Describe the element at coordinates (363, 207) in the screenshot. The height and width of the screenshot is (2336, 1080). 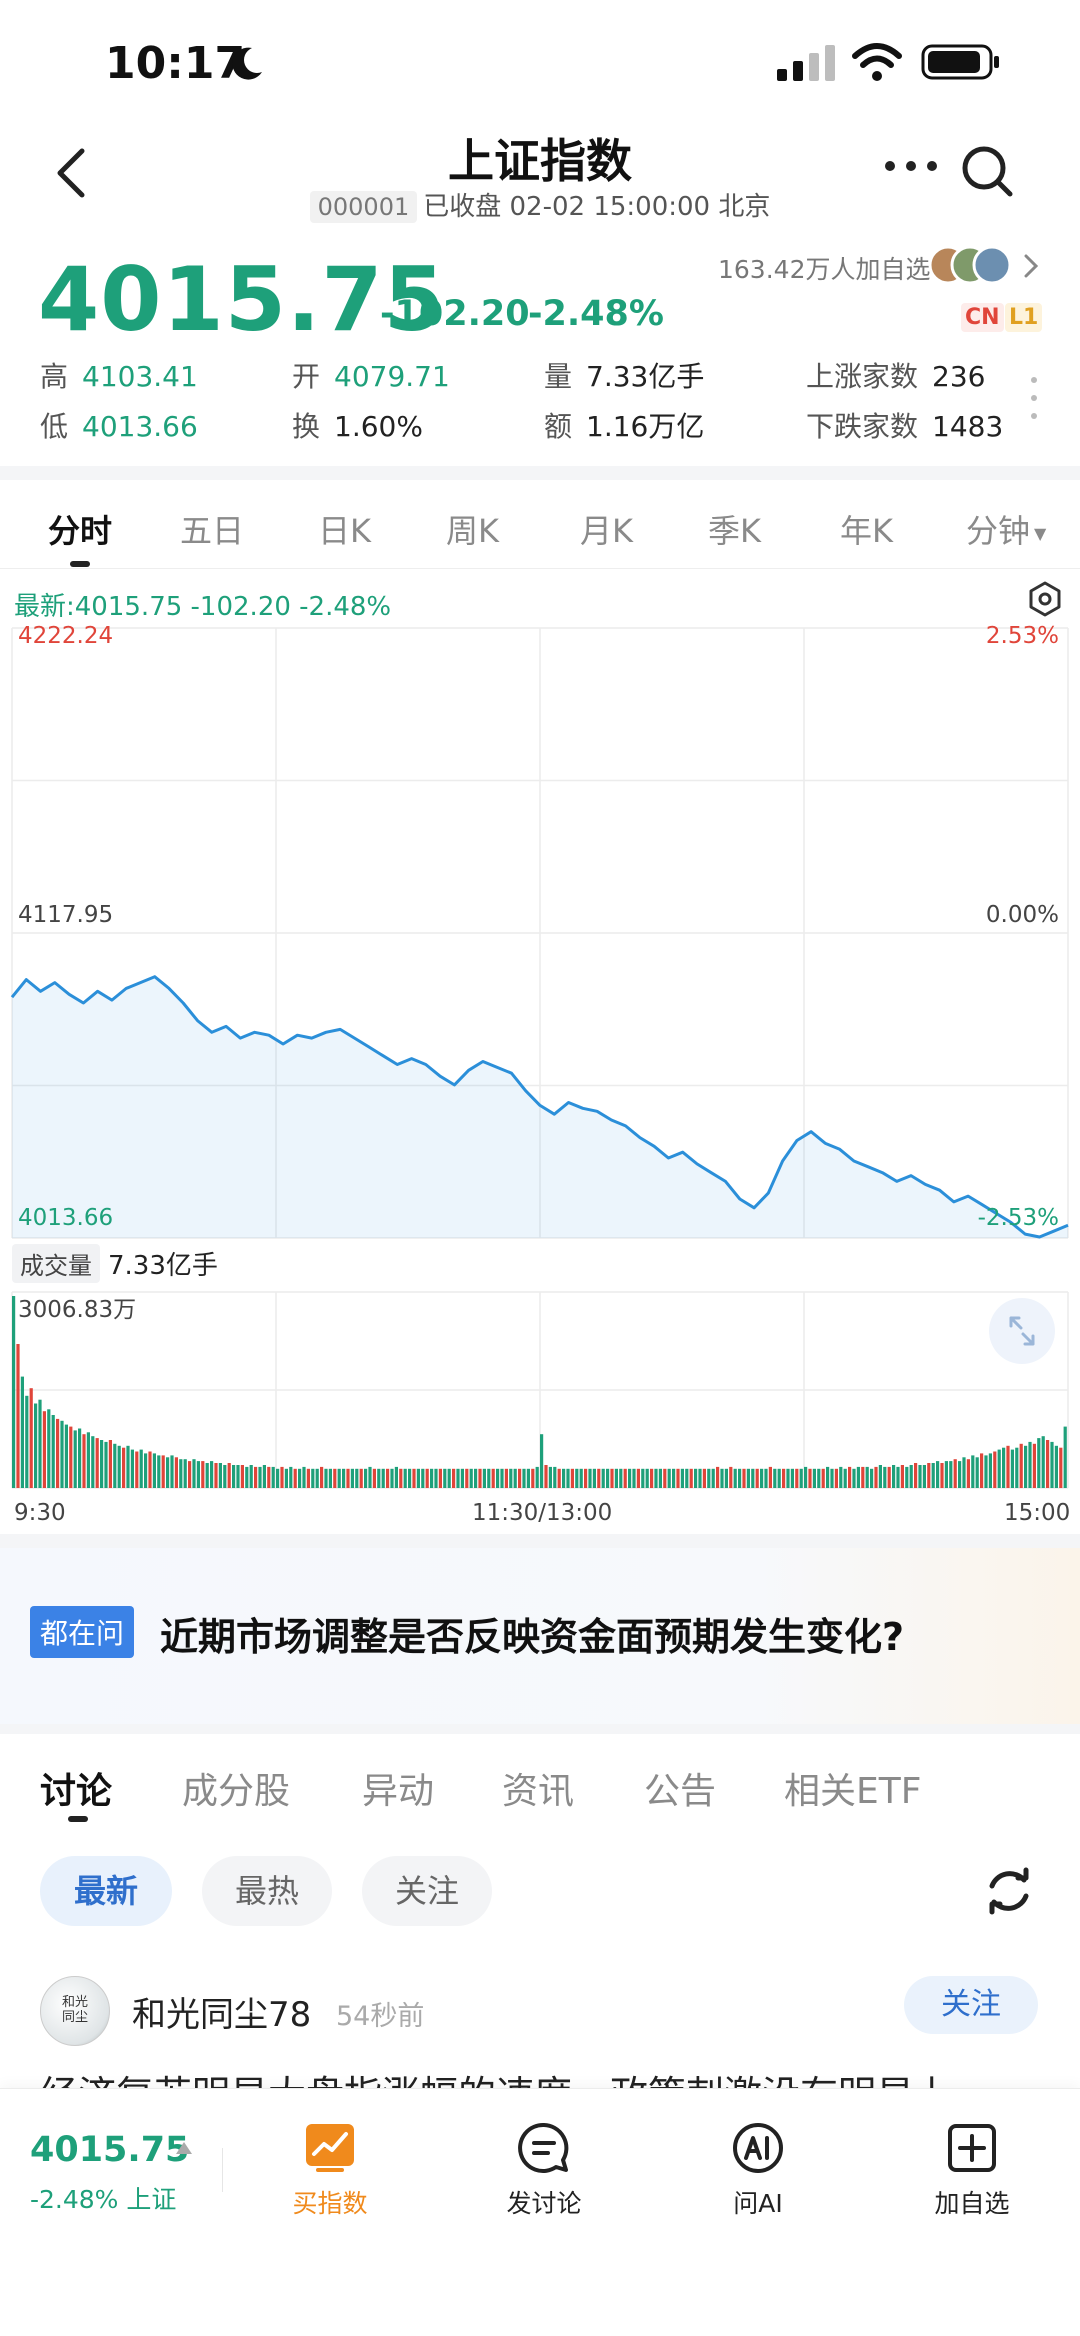
I see `index-code: 000001` at that location.